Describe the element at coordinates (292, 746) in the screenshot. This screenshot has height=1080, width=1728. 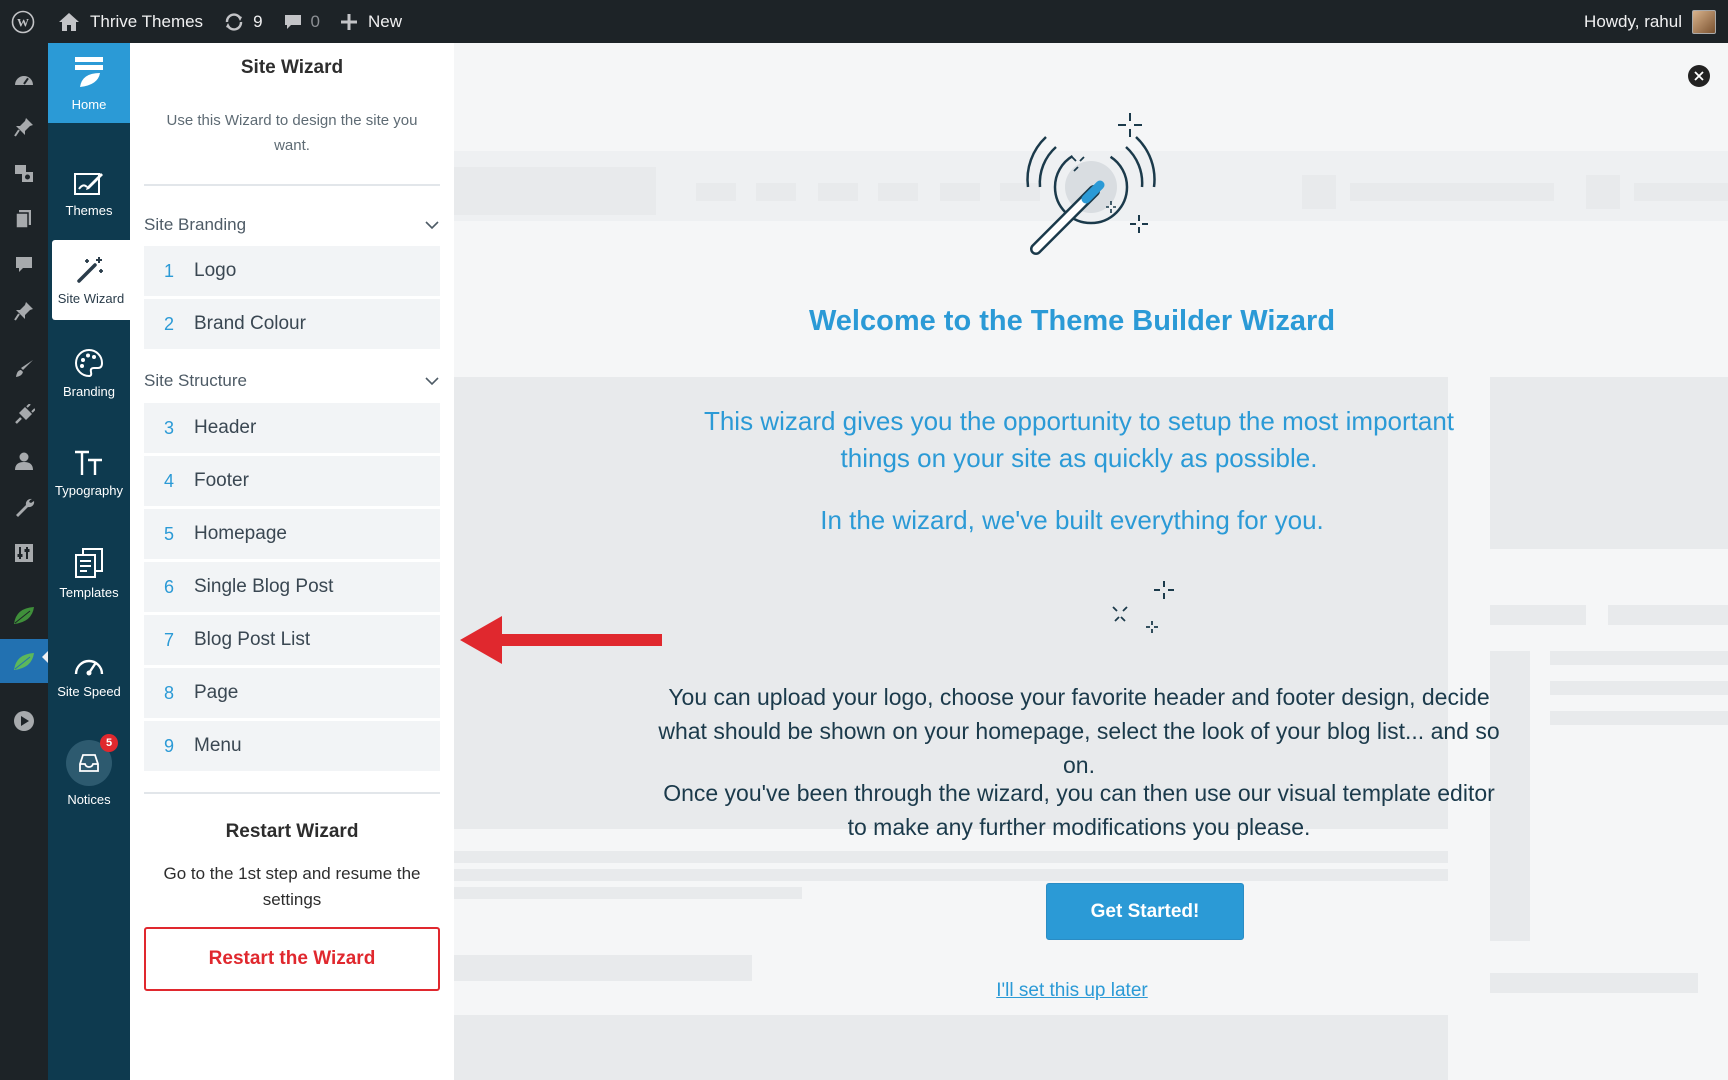
I see `step-menu: 9 Menu` at that location.